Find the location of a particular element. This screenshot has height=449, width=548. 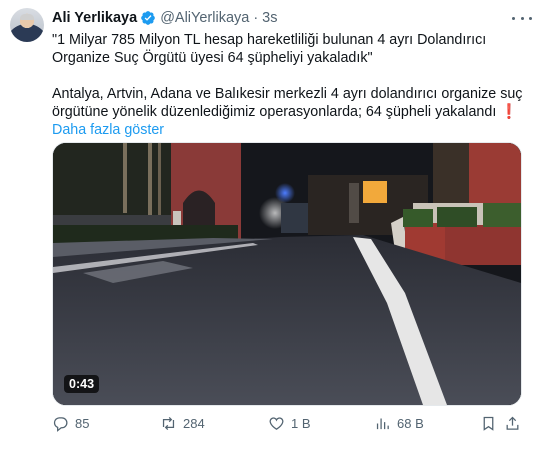

retweet-button: 284 is located at coordinates (182, 423).